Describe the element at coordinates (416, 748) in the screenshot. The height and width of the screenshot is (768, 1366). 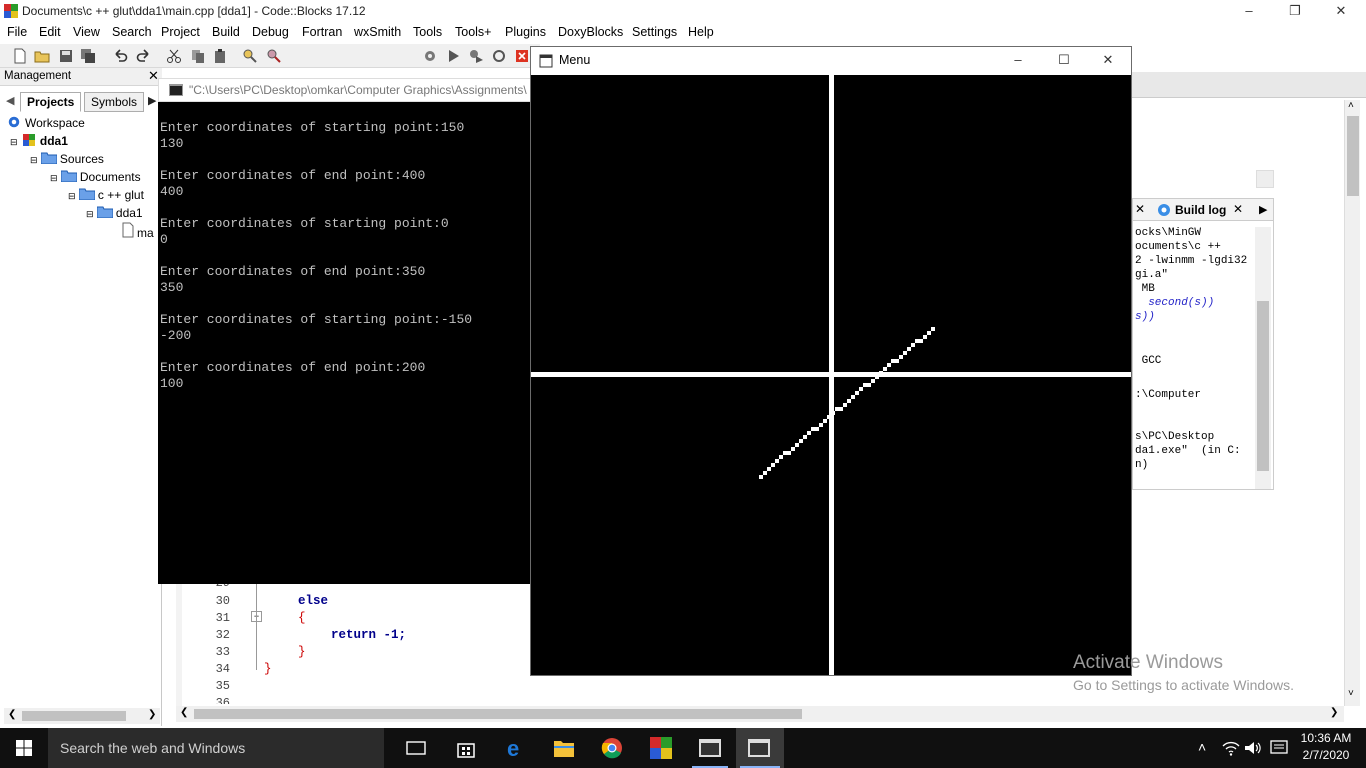
I see `task-view-icon` at that location.